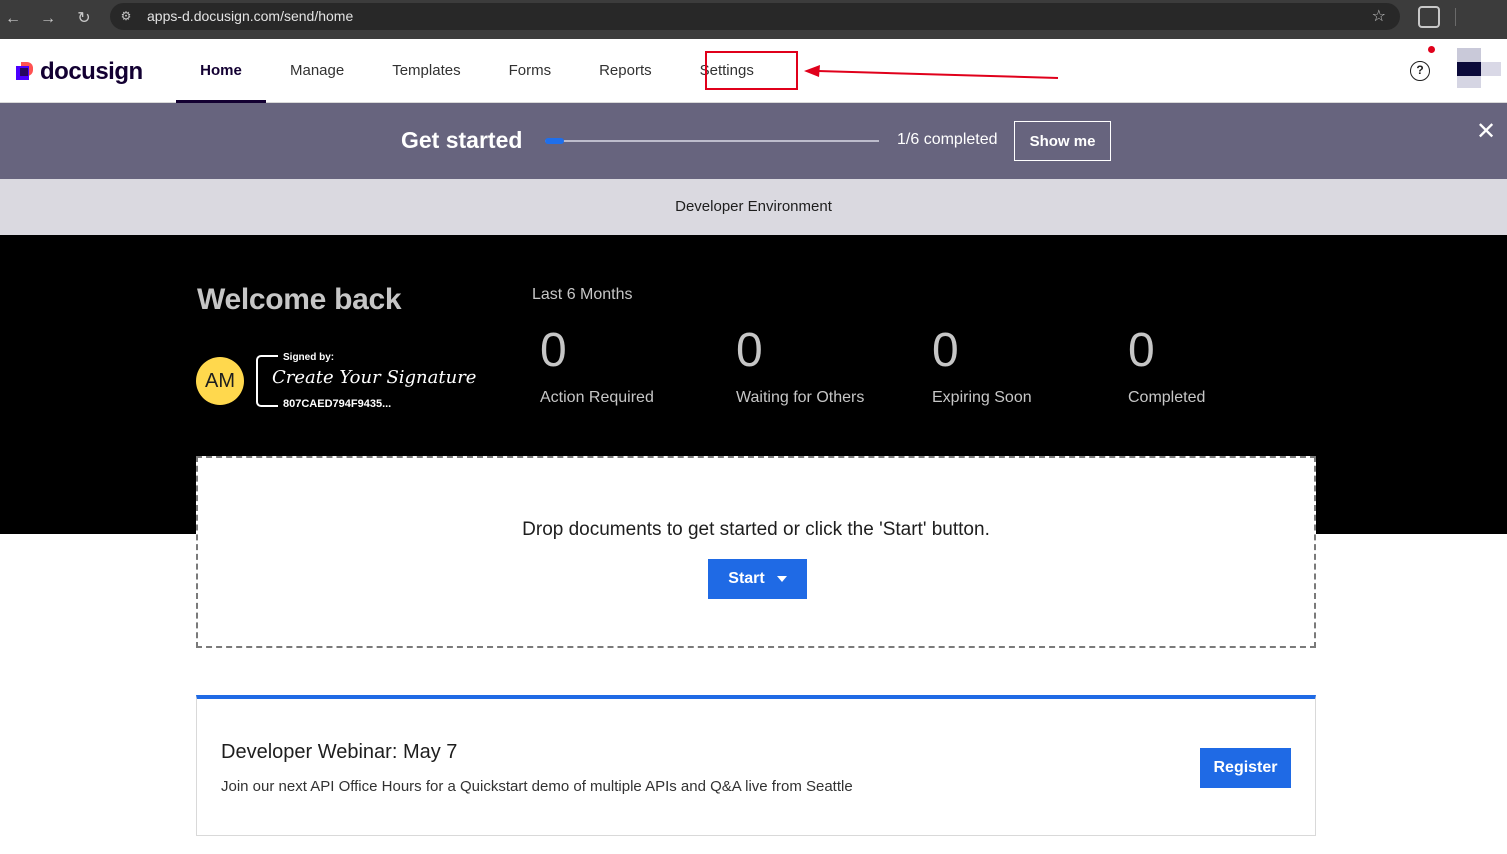 The width and height of the screenshot is (1507, 854). I want to click on toolbar-divider, so click(1455, 17).